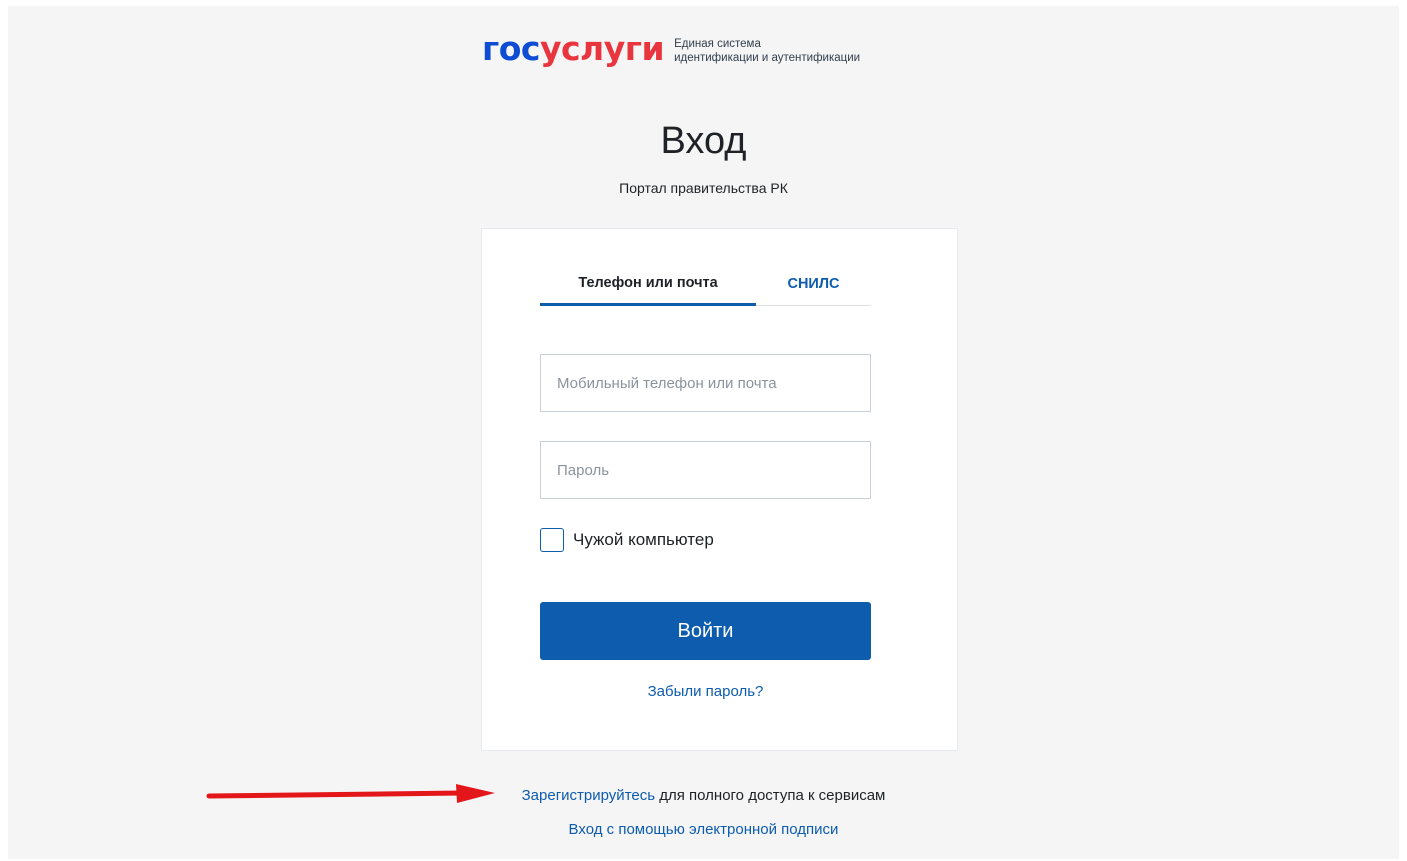 The height and width of the screenshot is (861, 1407). I want to click on foreign-computer-checkbox-row: Чужой компьютер, so click(627, 540).